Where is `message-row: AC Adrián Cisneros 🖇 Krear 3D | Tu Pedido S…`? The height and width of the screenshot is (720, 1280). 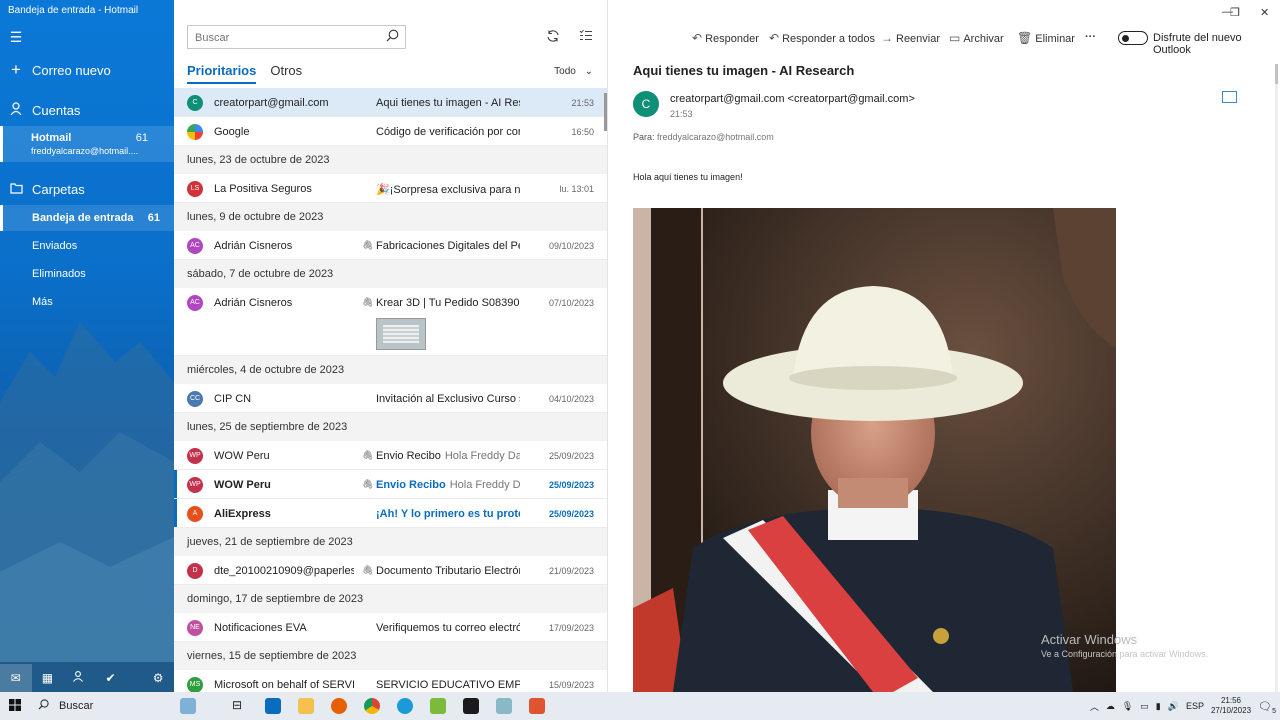 message-row: AC Adrián Cisneros 🖇 Krear 3D | Tu Pedido S… is located at coordinates (390, 322).